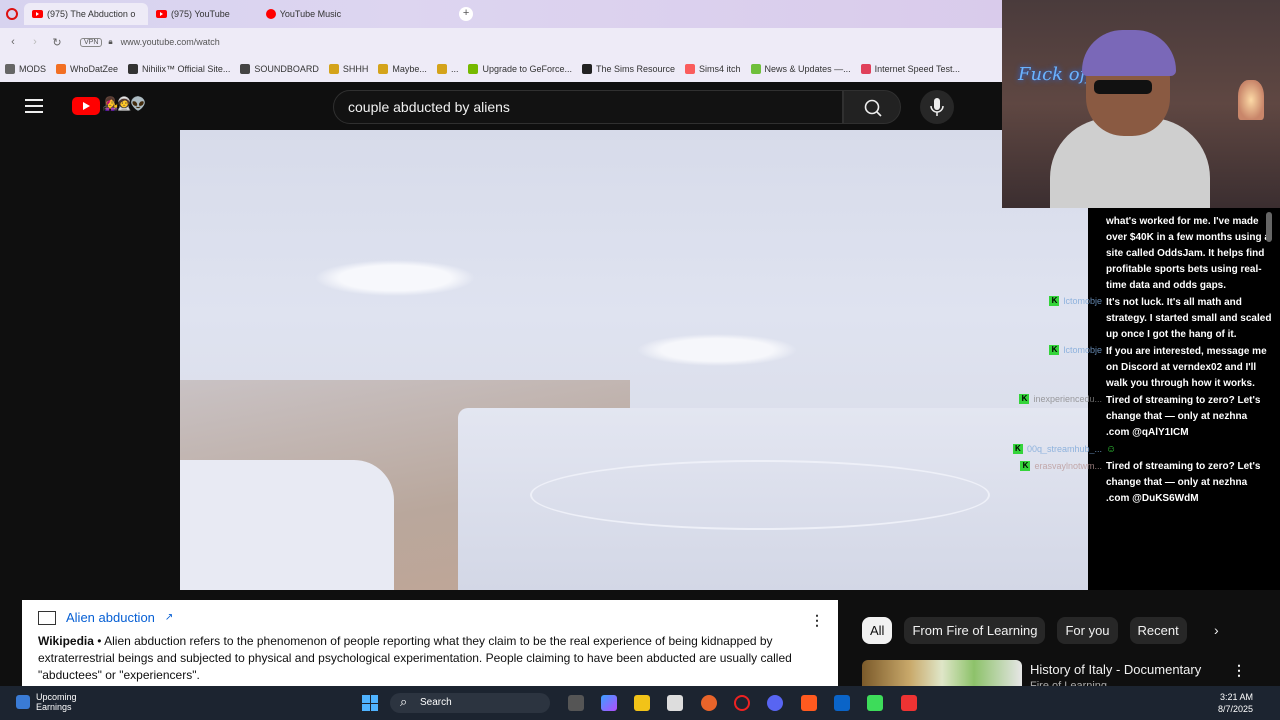 The image size is (1280, 720). What do you see at coordinates (303, 14) in the screenshot?
I see `tab-youtube-music: YouTube Music` at bounding box center [303, 14].